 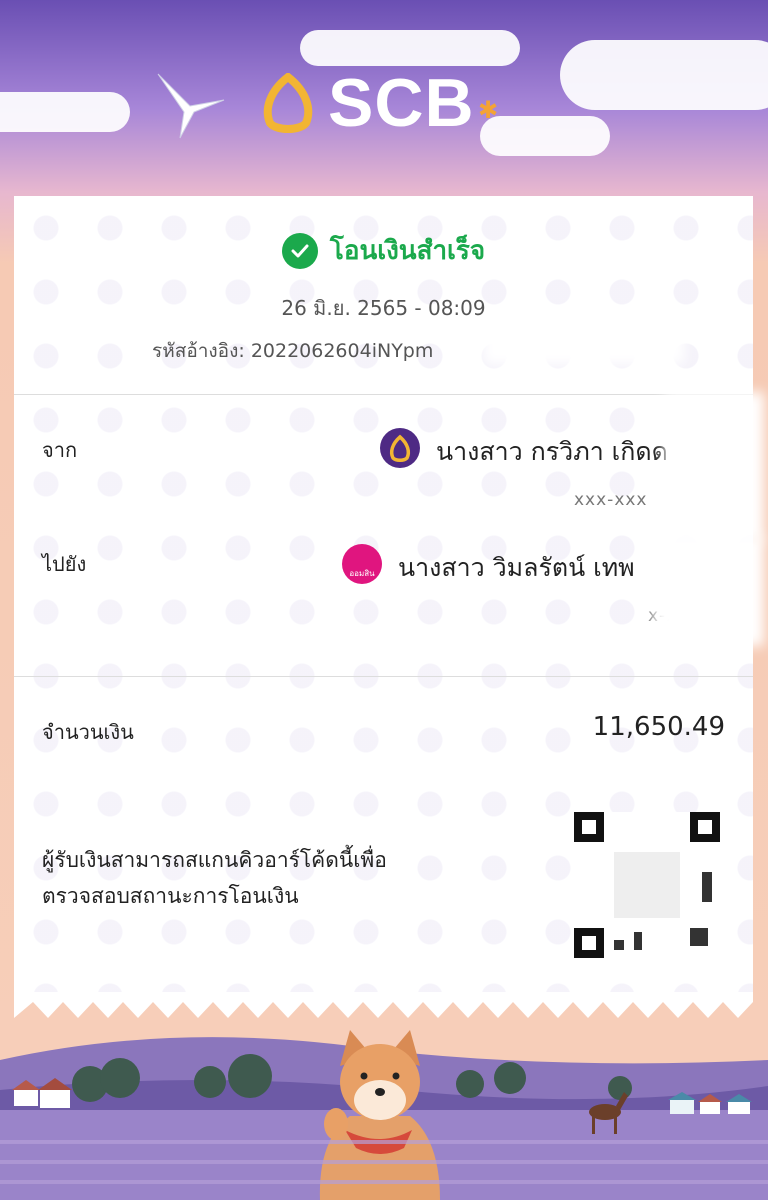 I want to click on status-row: โอนเงินสำเร็จ, so click(x=383, y=250).